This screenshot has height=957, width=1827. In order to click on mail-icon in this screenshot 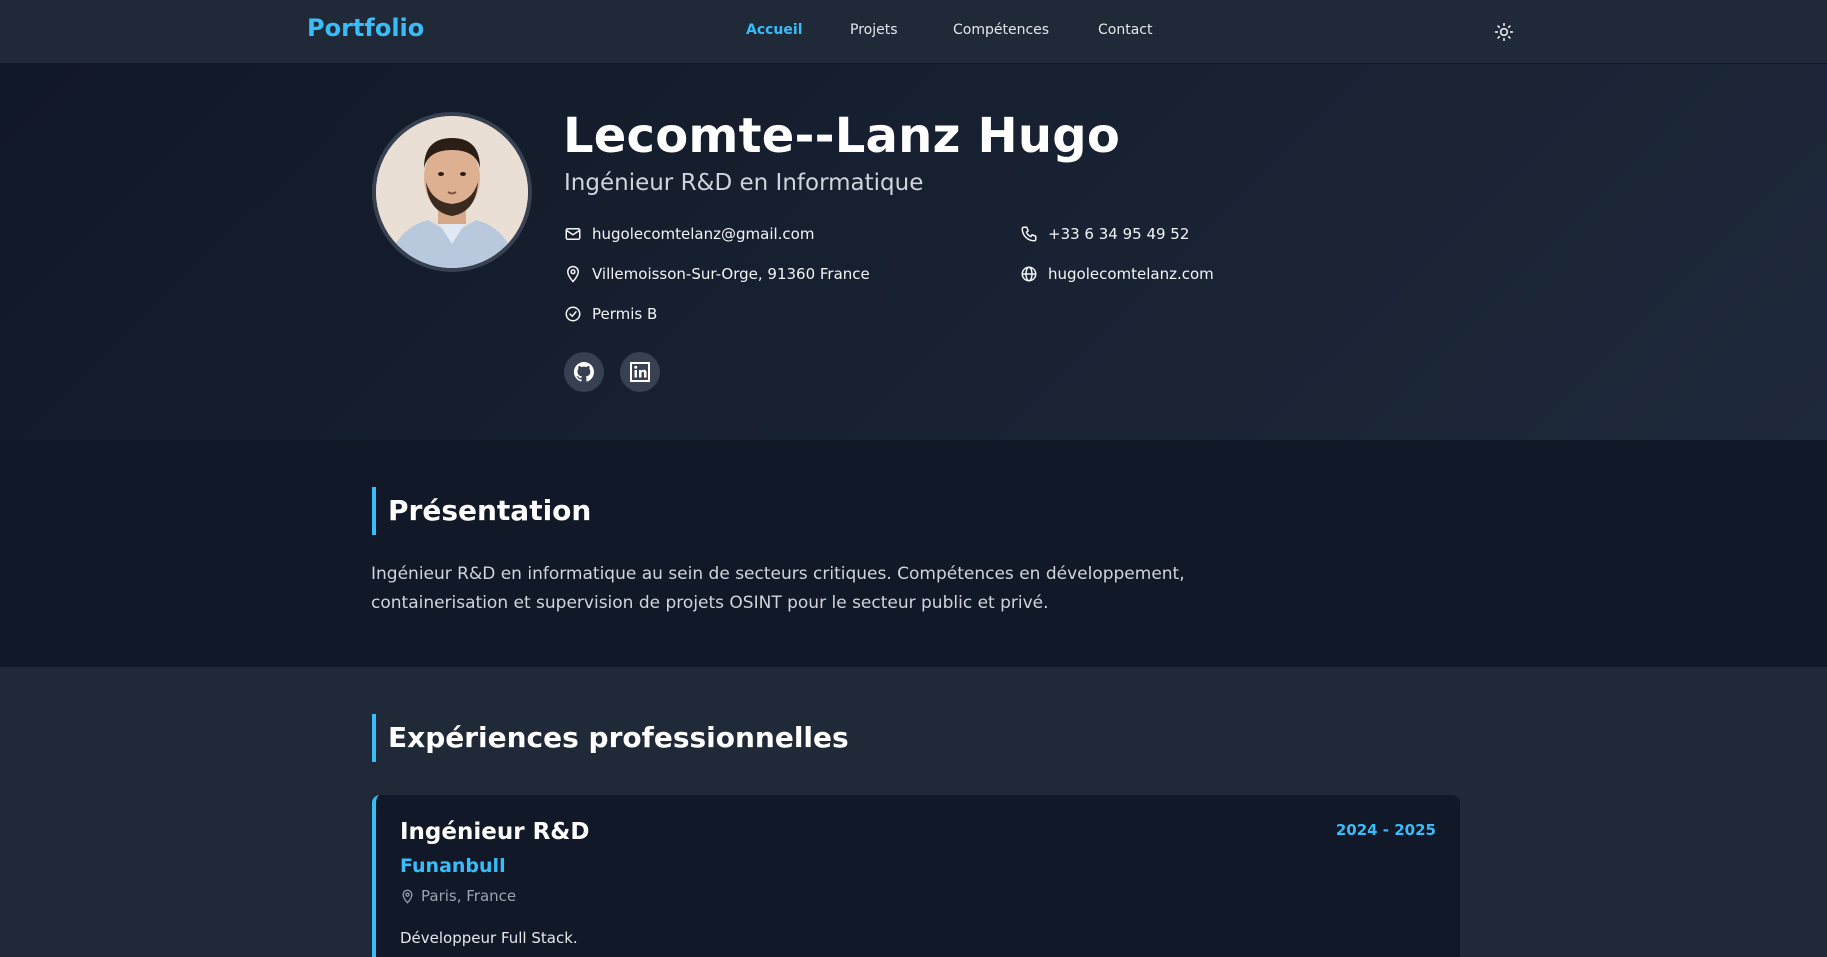, I will do `click(573, 234)`.